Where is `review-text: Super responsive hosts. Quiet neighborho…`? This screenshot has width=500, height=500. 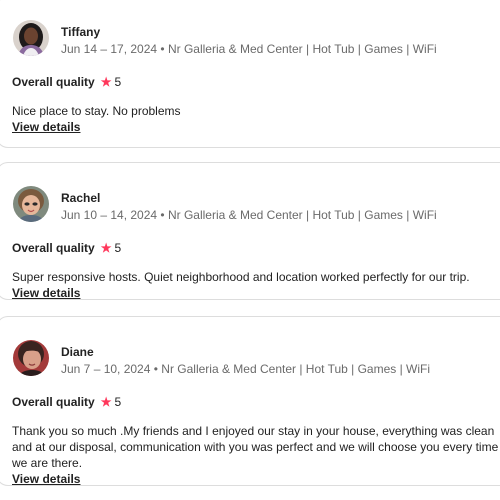 review-text: Super responsive hosts. Quiet neighborho… is located at coordinates (241, 277).